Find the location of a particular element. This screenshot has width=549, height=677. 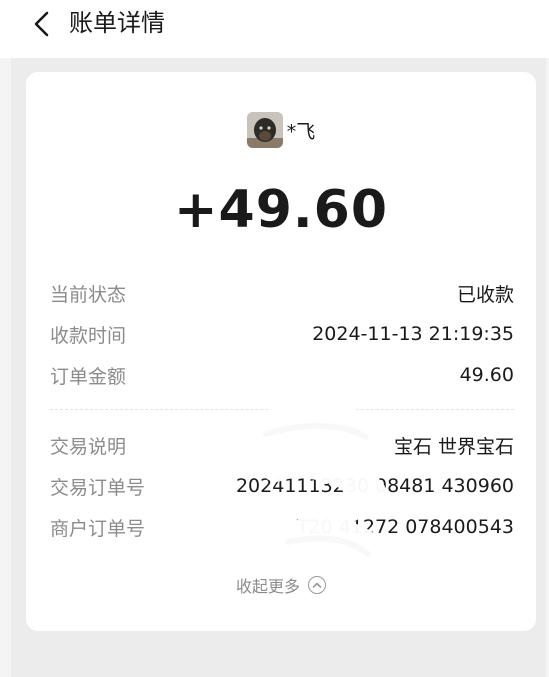

avatar is located at coordinates (264, 130).